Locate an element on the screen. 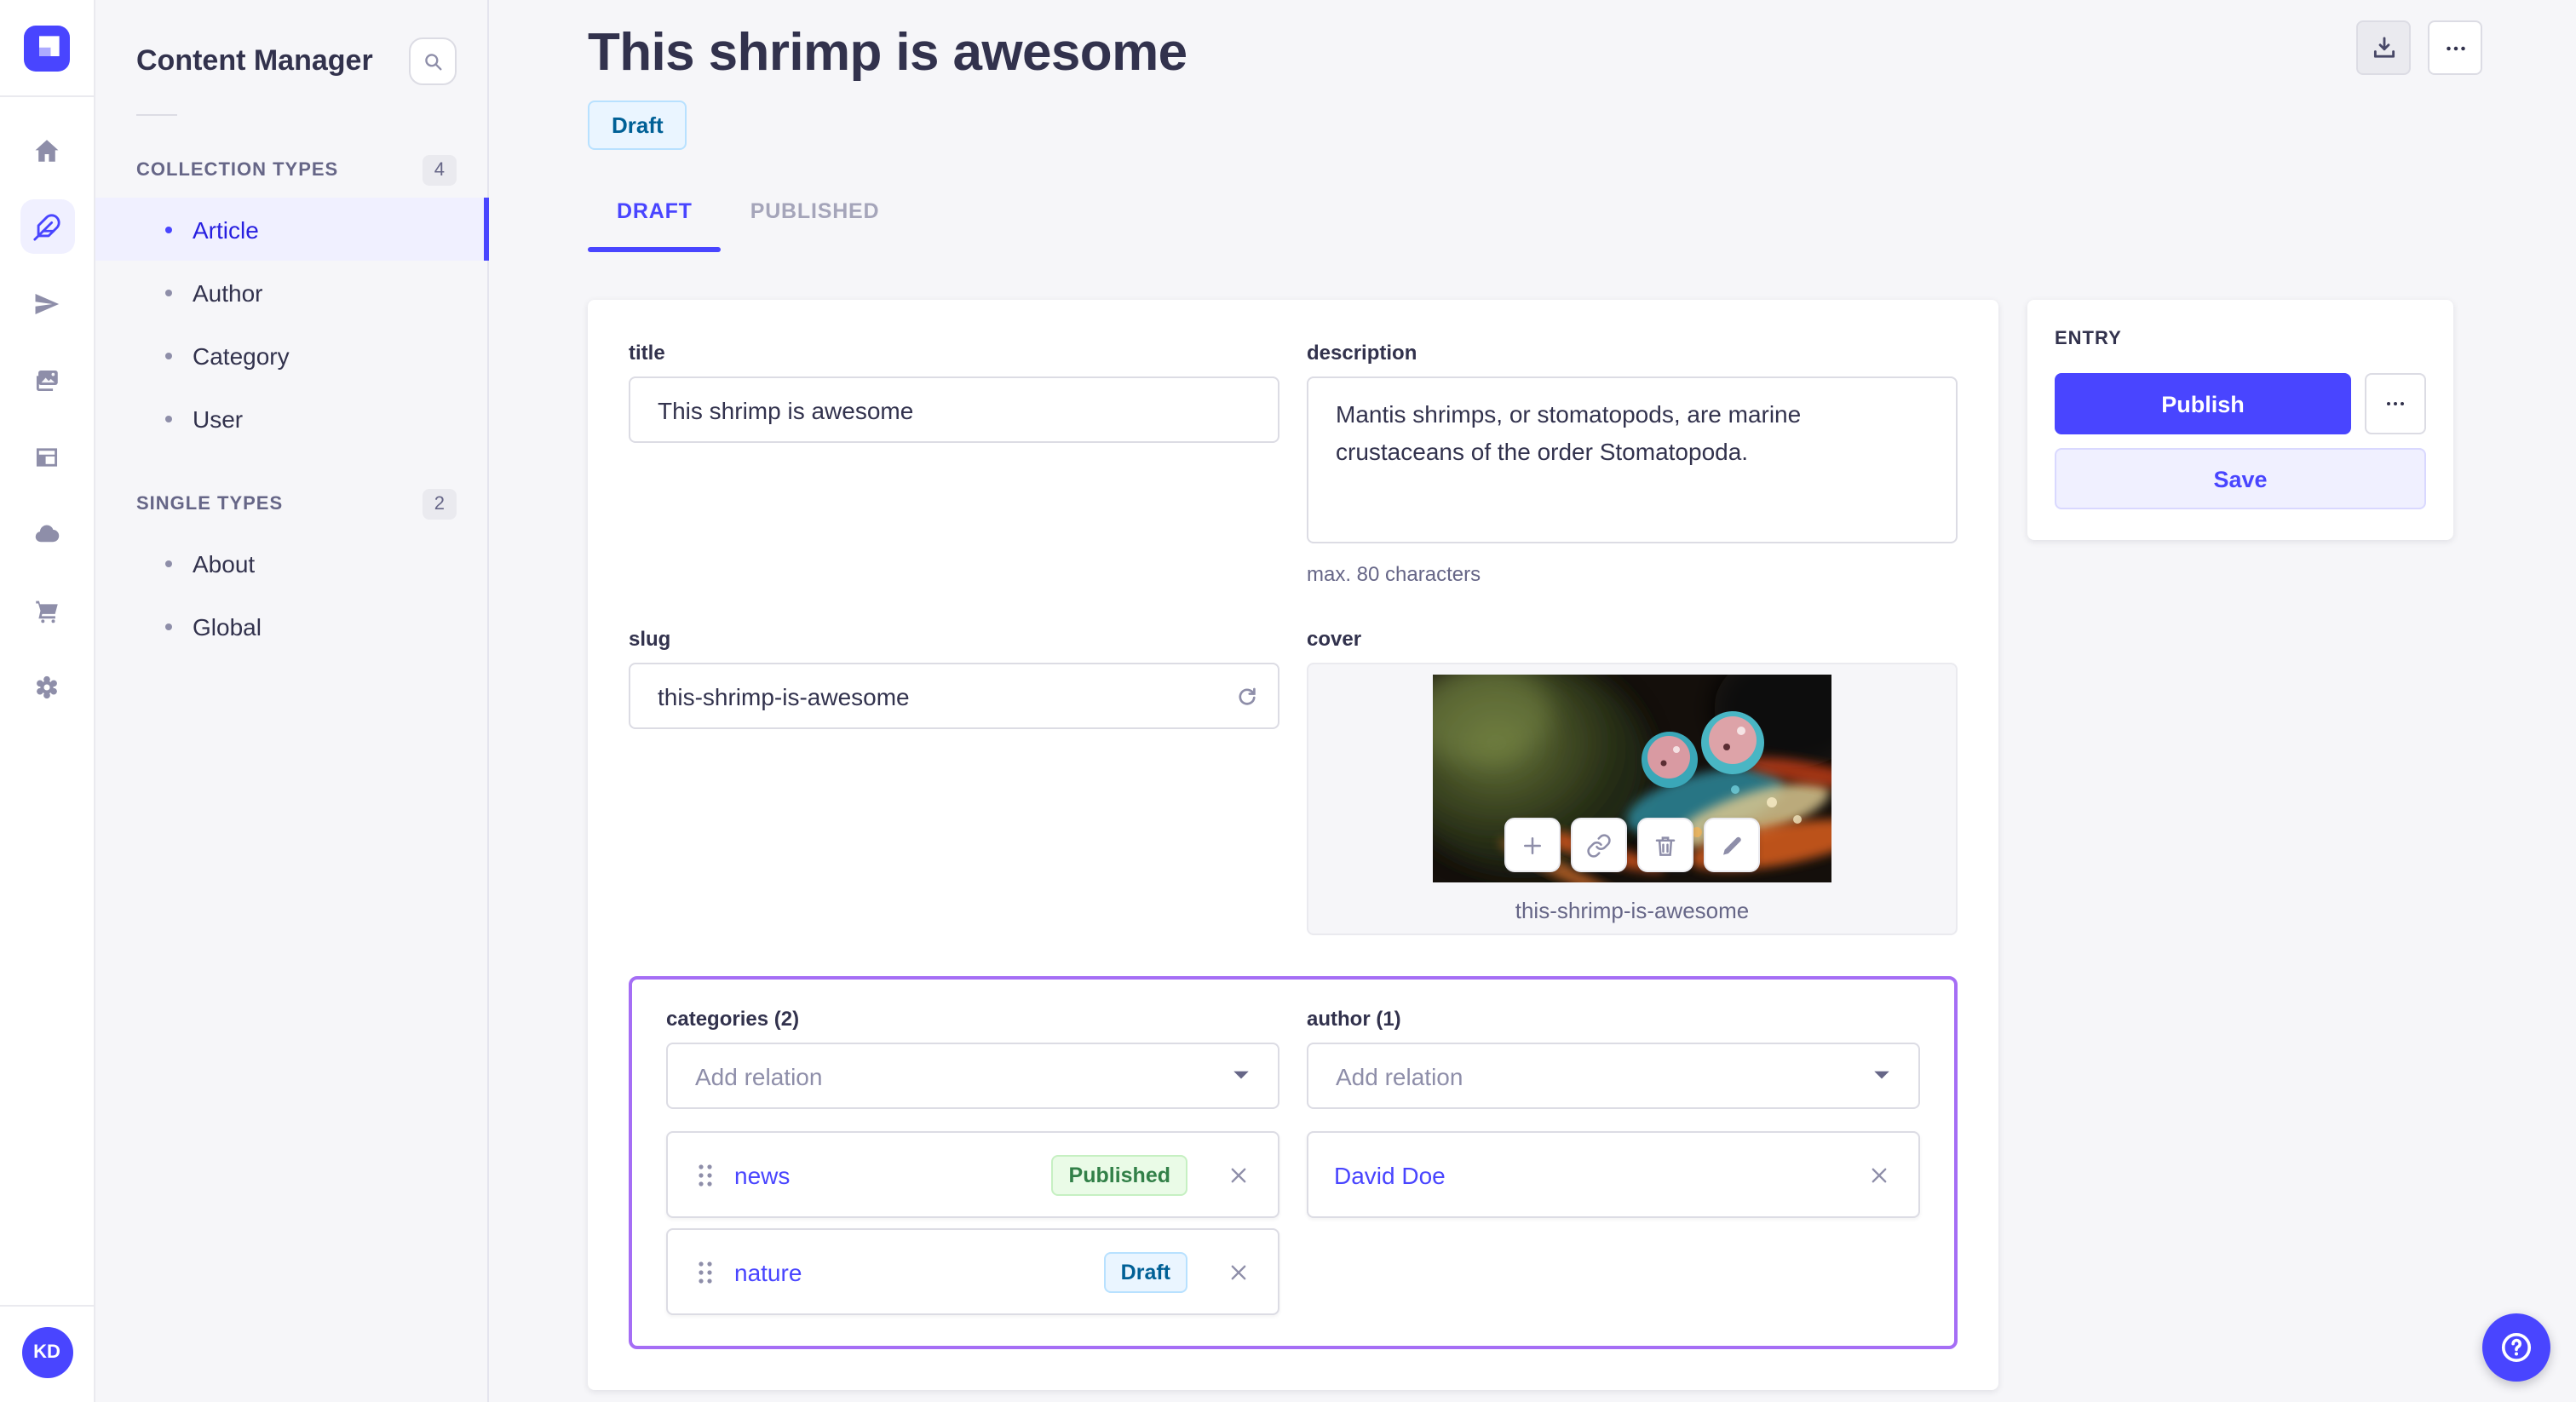  relation-status-badge: Draft is located at coordinates (1145, 1271).